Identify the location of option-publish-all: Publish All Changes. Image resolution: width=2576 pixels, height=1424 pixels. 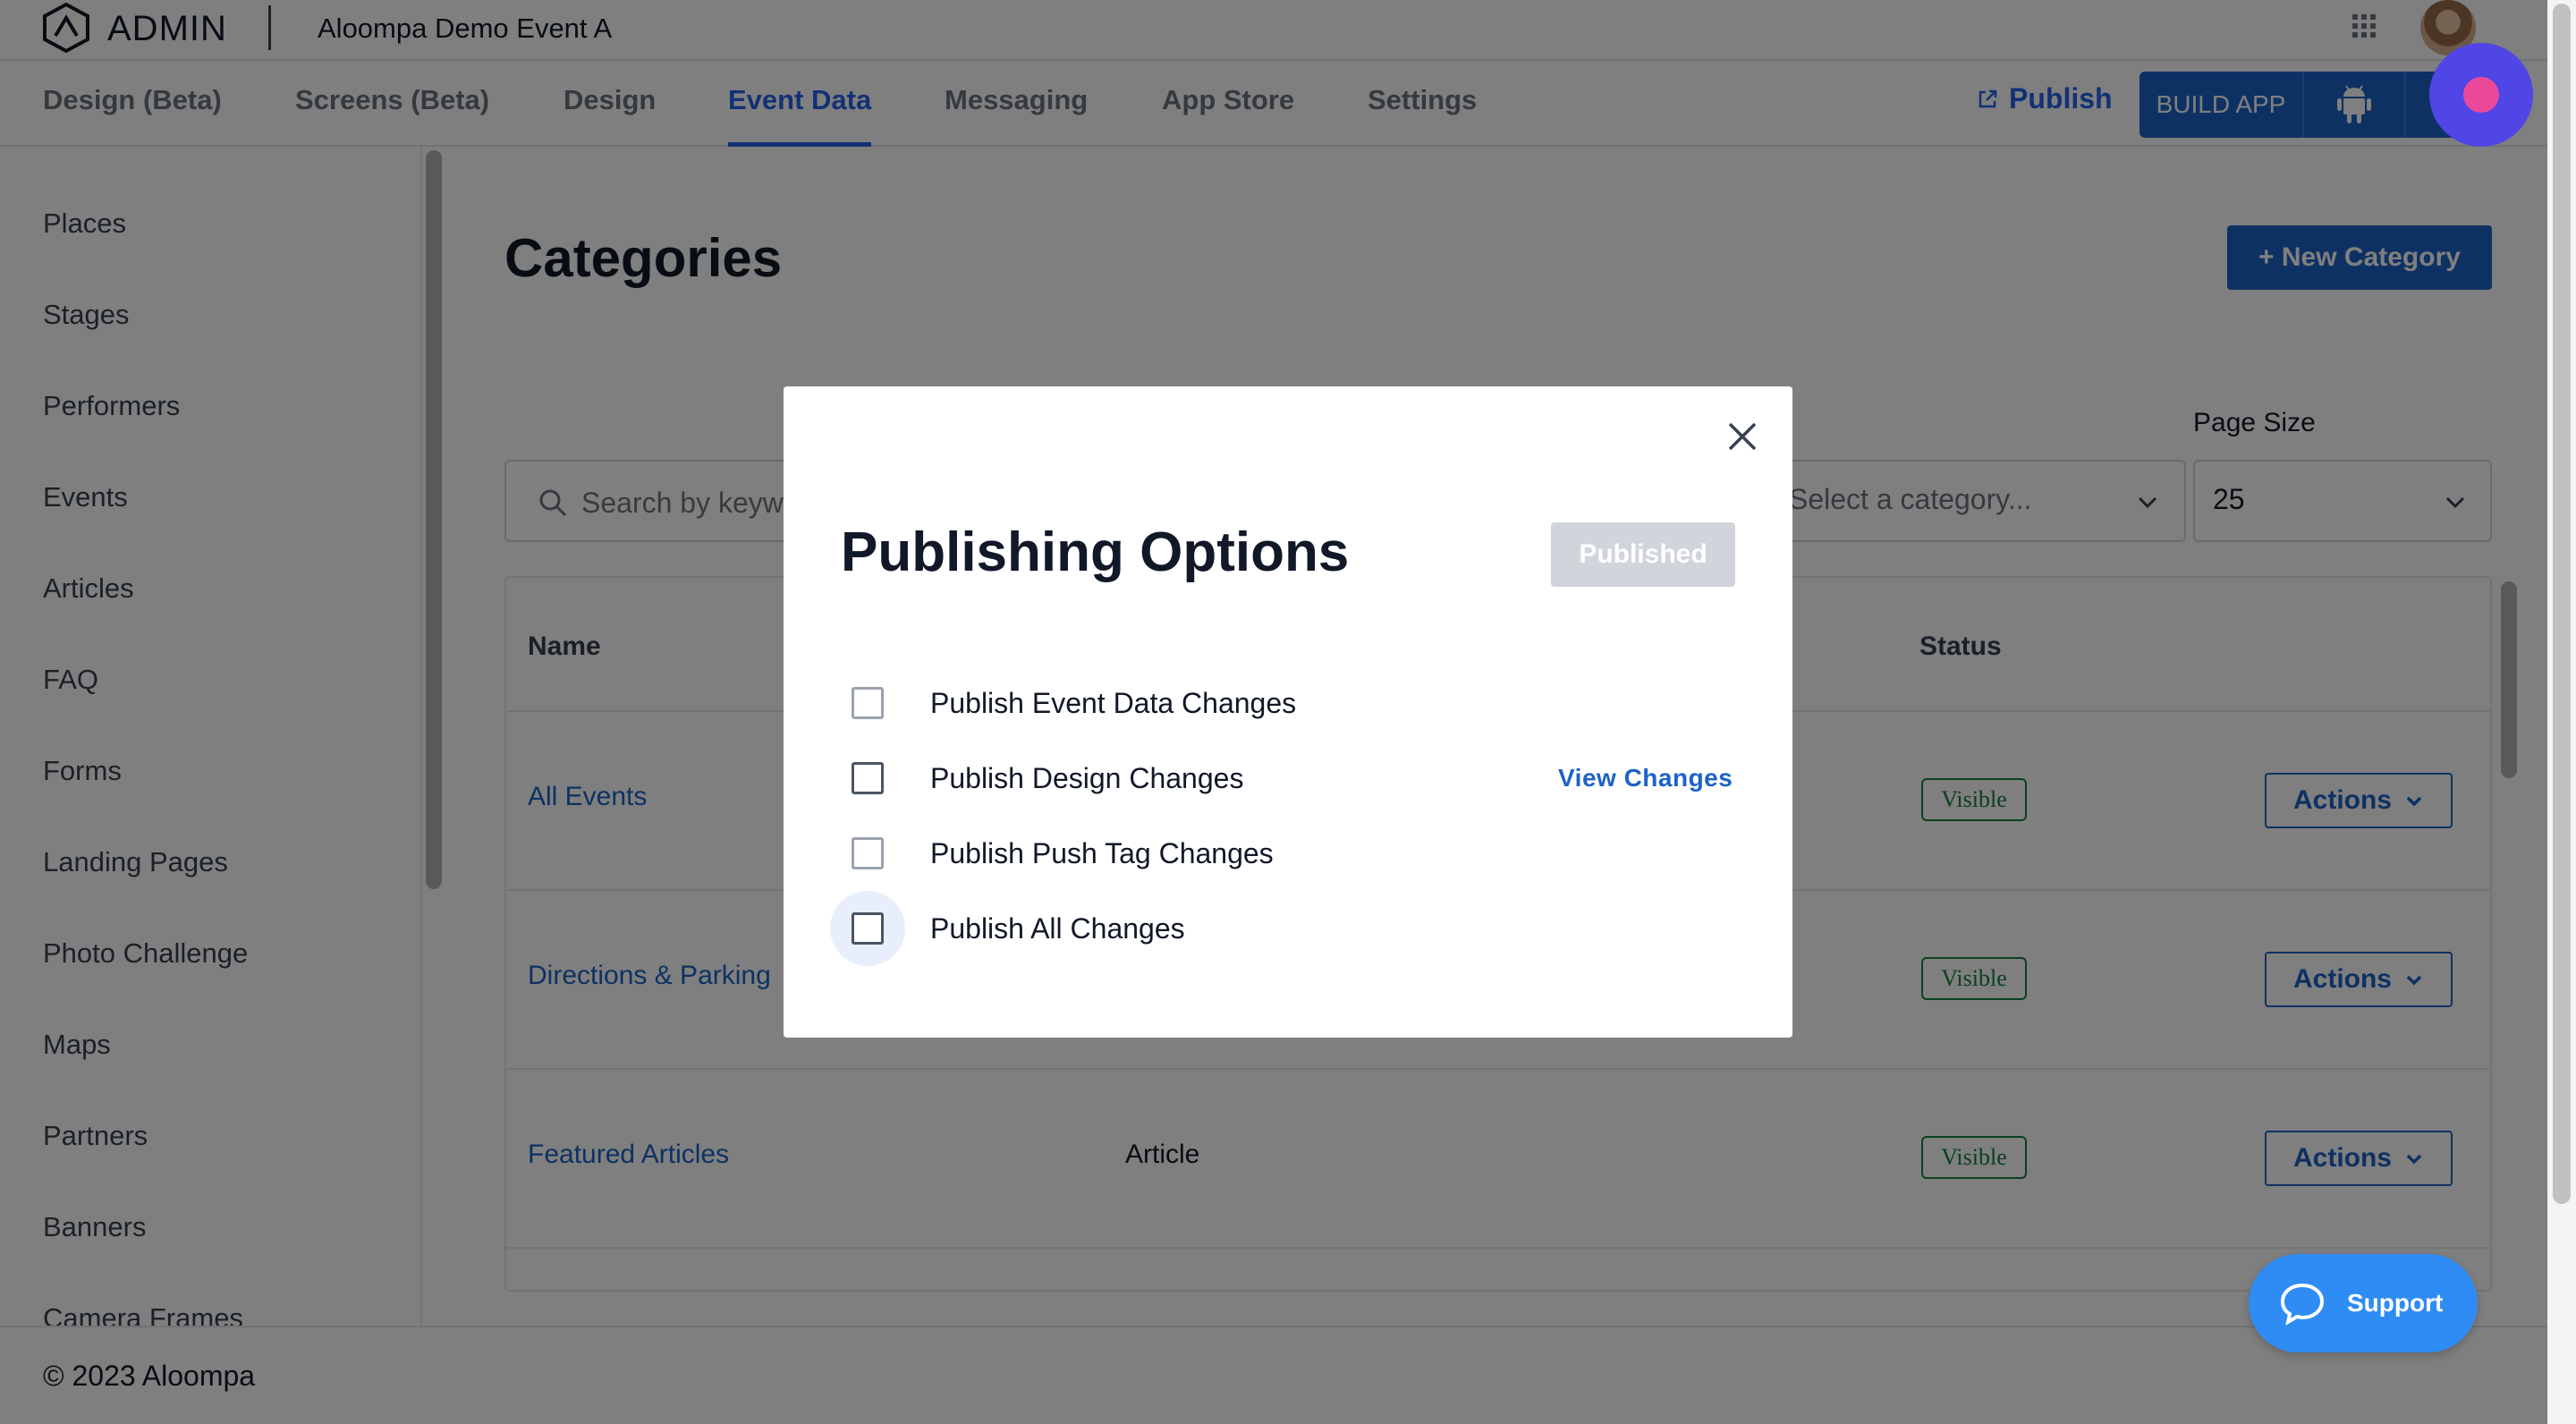
(1007, 928).